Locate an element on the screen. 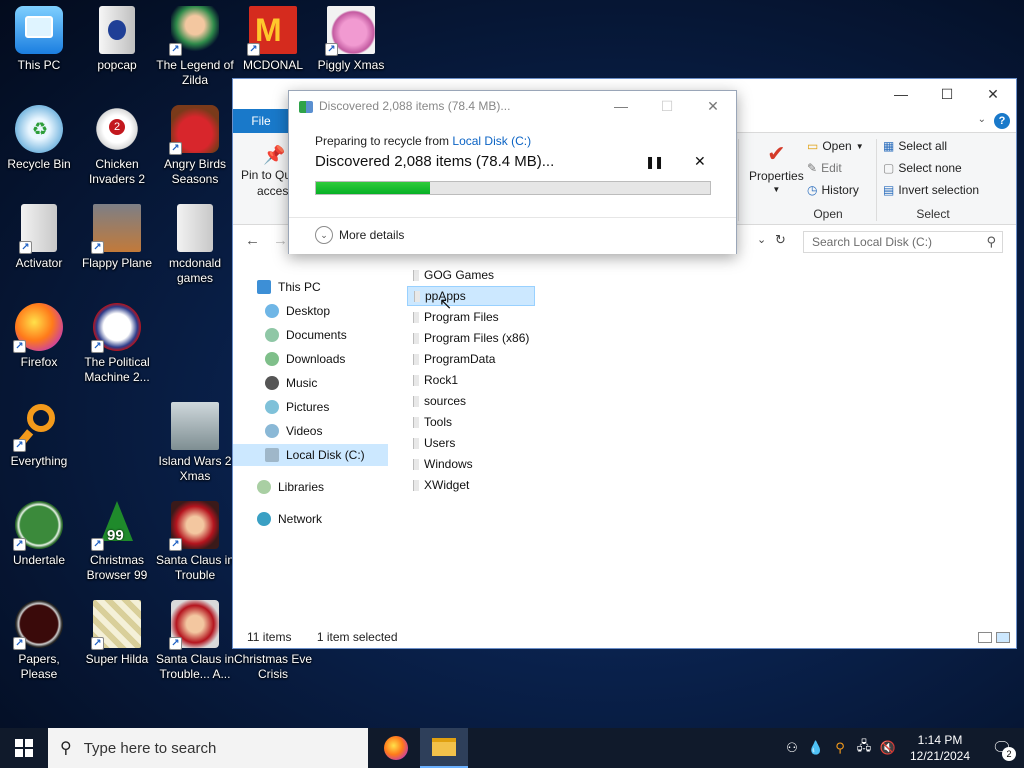  clock-time: 1:14 PM is located at coordinates (940, 740).